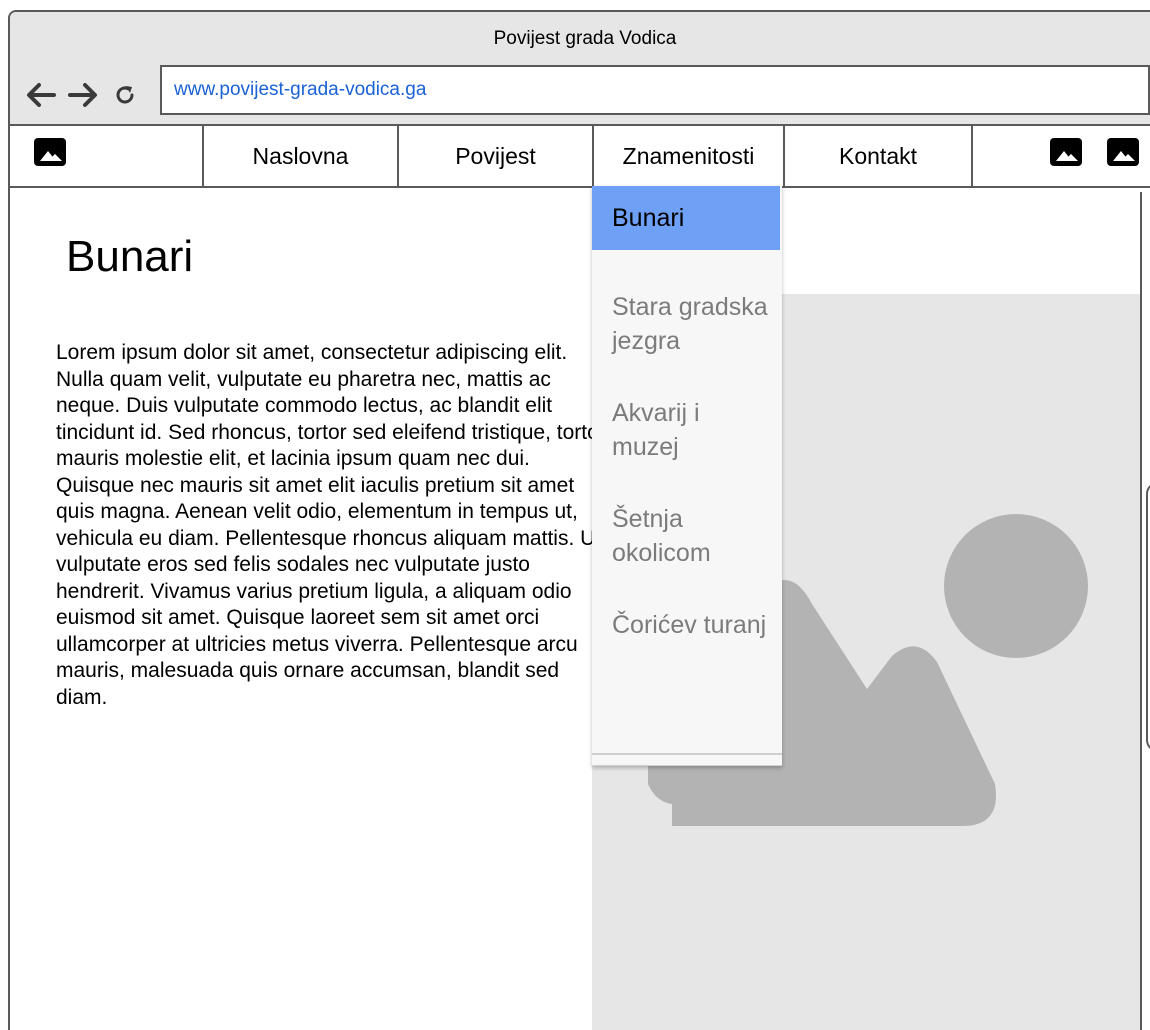  I want to click on dropdown-item: Stara gradska jezgra, so click(692, 324).